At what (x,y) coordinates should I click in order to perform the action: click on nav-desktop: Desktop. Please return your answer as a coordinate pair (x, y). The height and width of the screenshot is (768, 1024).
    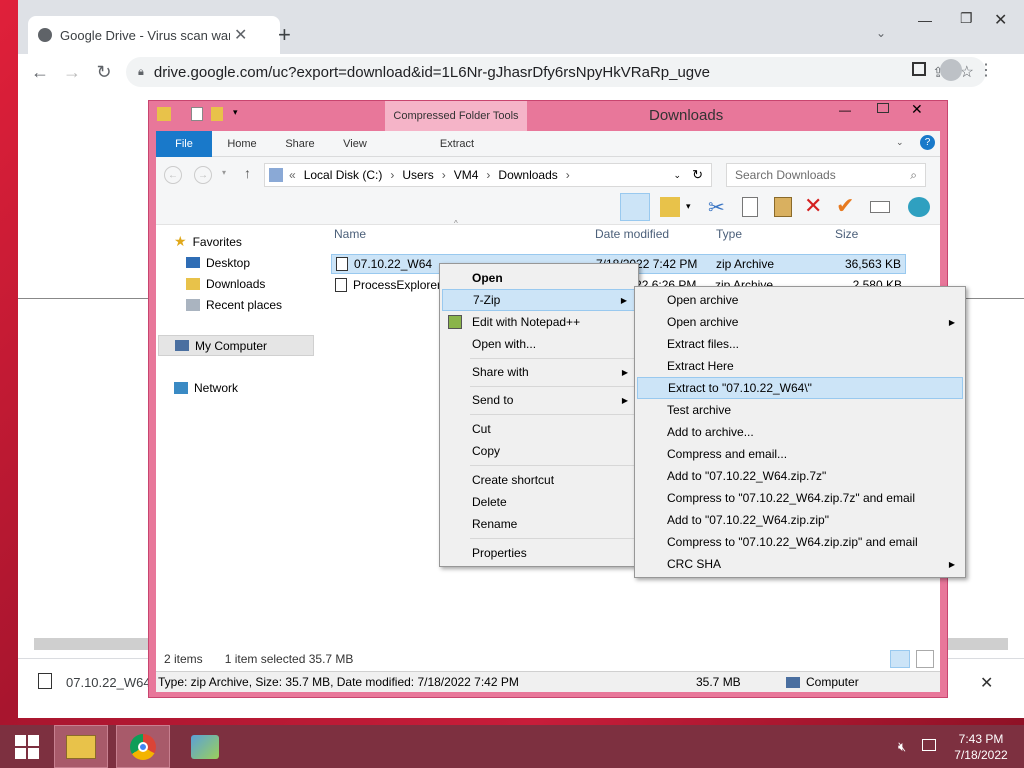
    Looking at the image, I should click on (218, 262).